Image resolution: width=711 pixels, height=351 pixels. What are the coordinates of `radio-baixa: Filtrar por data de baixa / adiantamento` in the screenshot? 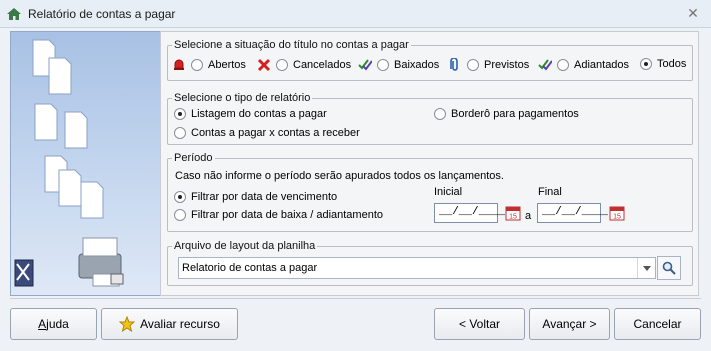 It's located at (278, 215).